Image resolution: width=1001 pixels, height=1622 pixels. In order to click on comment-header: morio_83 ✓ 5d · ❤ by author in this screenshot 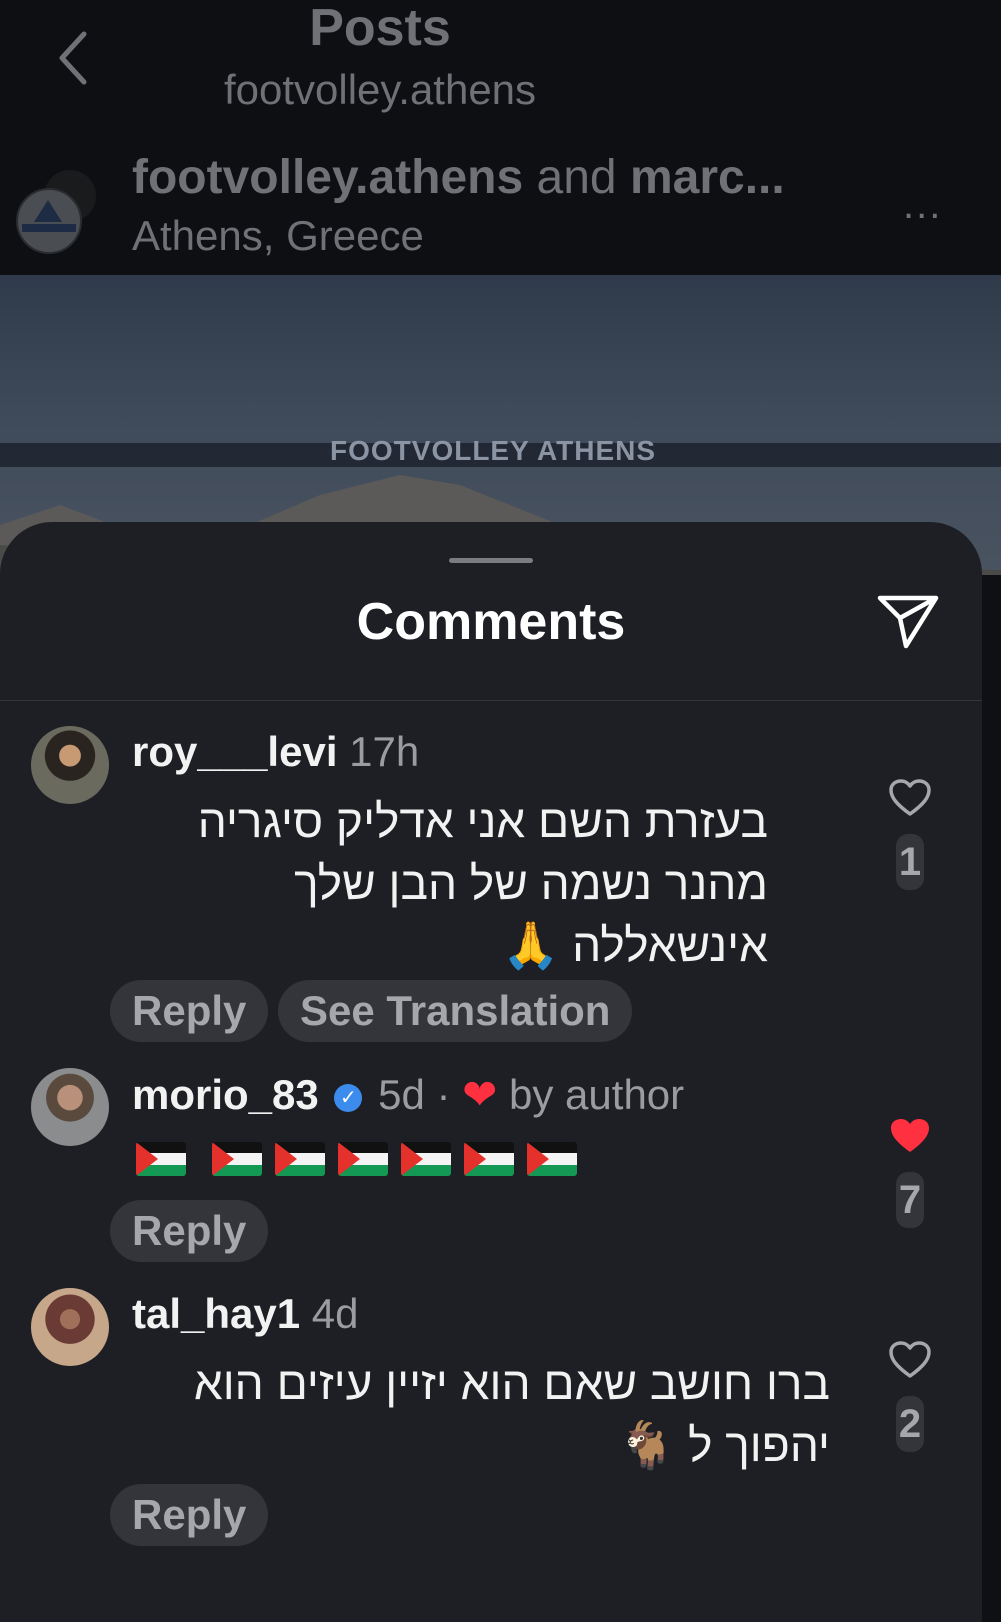, I will do `click(408, 1094)`.